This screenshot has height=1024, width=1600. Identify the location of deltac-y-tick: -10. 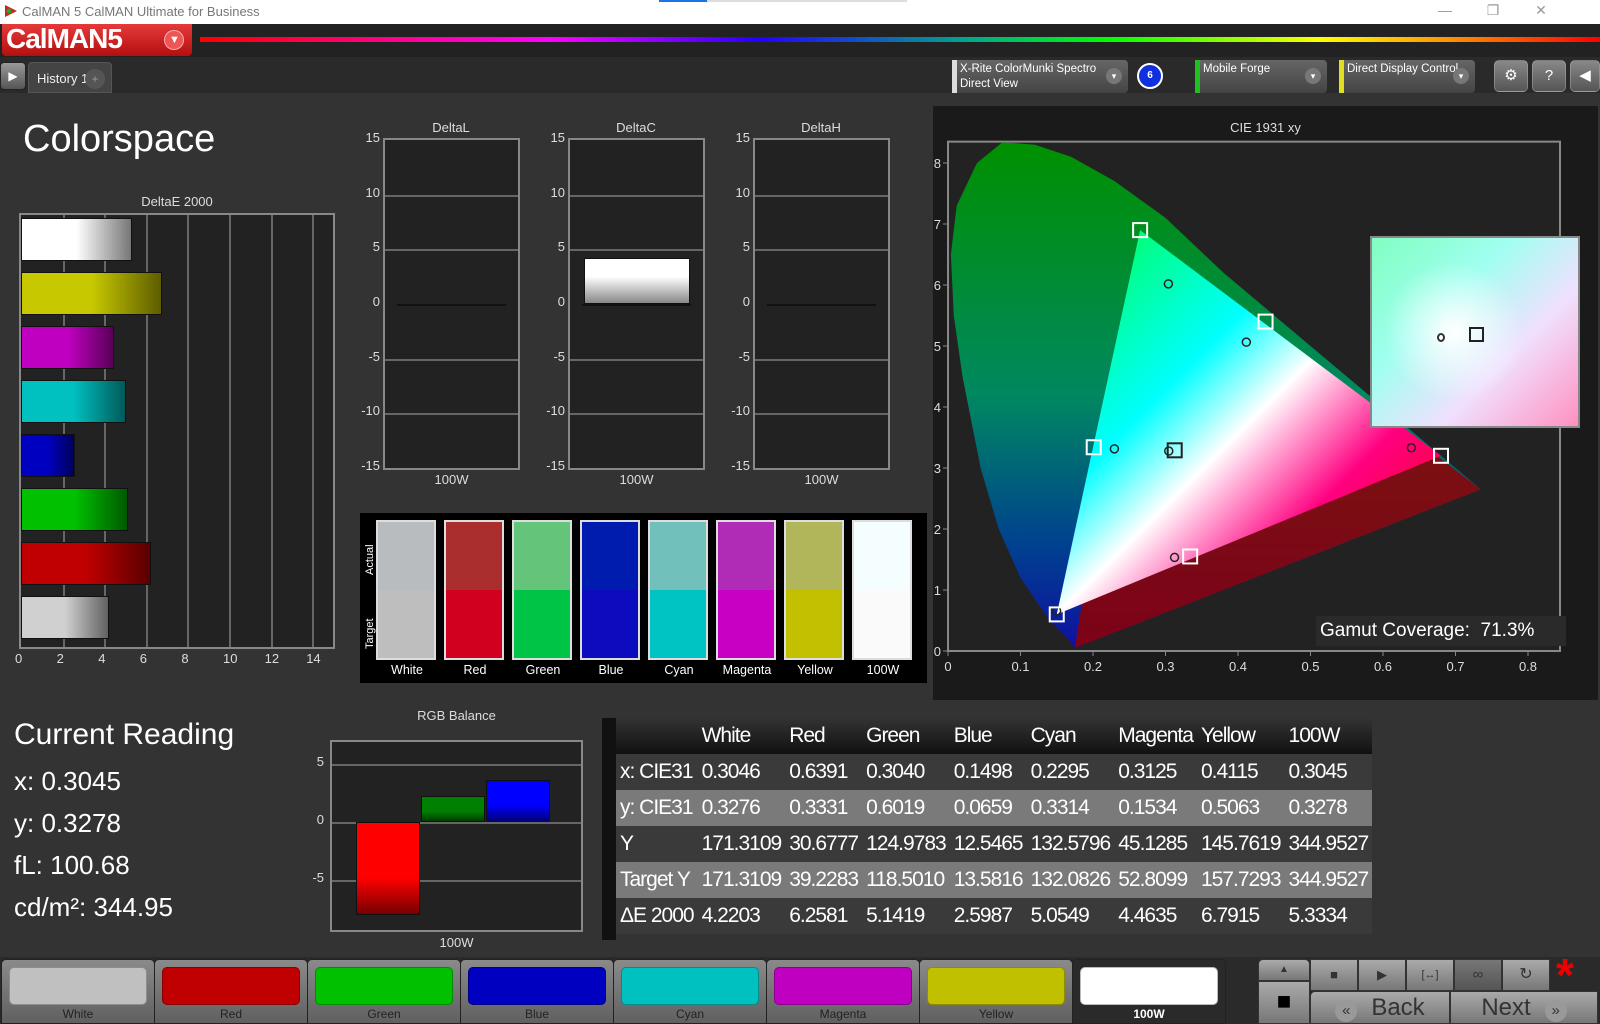
(555, 411).